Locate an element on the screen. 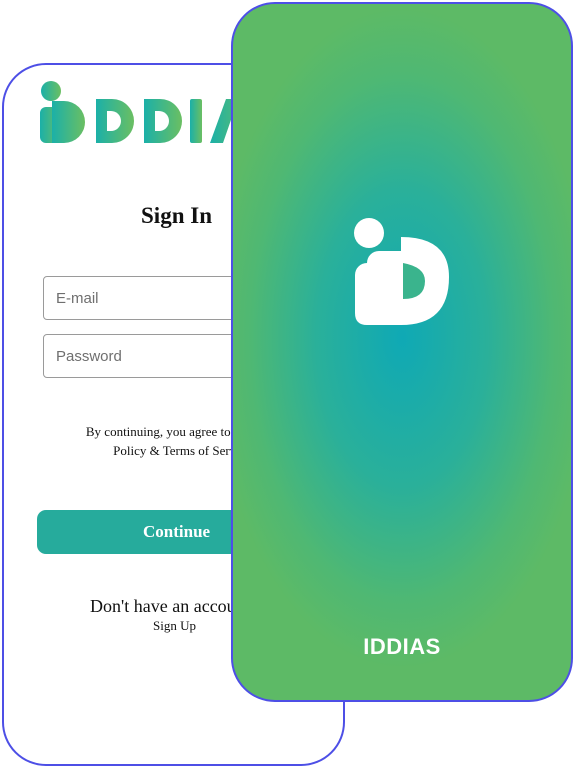  iddias-mark-icon is located at coordinates (401, 271).